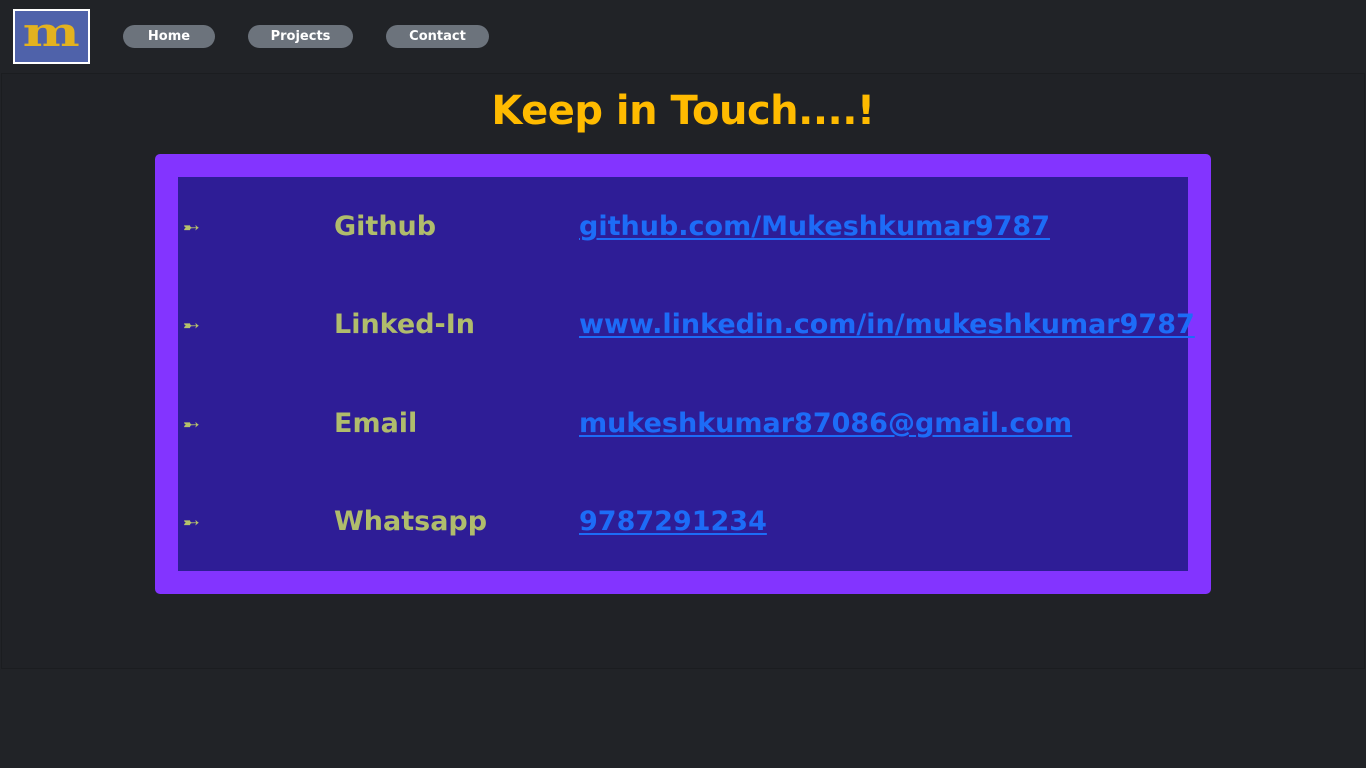 The height and width of the screenshot is (768, 1366). I want to click on contact-label-whatsapp: Whatsapp, so click(411, 521).